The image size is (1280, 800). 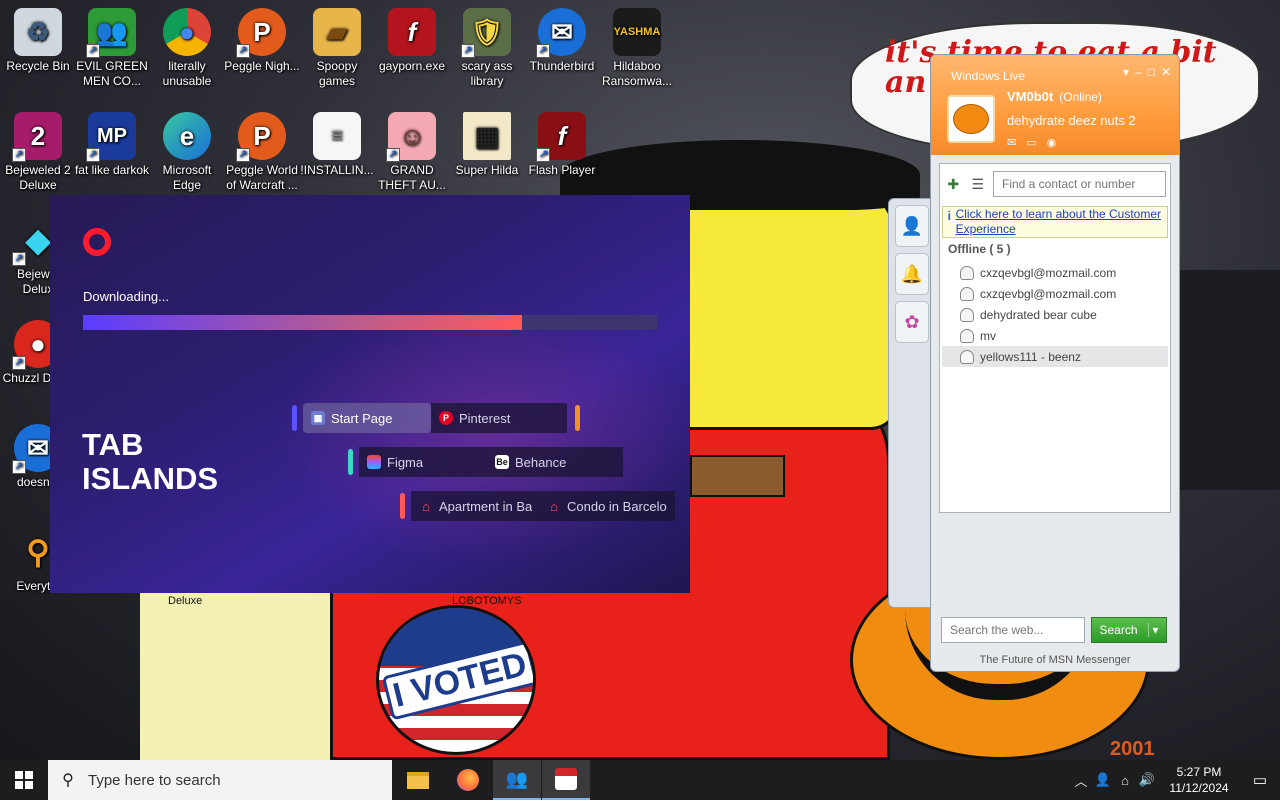 What do you see at coordinates (1166, 72) in the screenshot?
I see `close-icon: ✕` at bounding box center [1166, 72].